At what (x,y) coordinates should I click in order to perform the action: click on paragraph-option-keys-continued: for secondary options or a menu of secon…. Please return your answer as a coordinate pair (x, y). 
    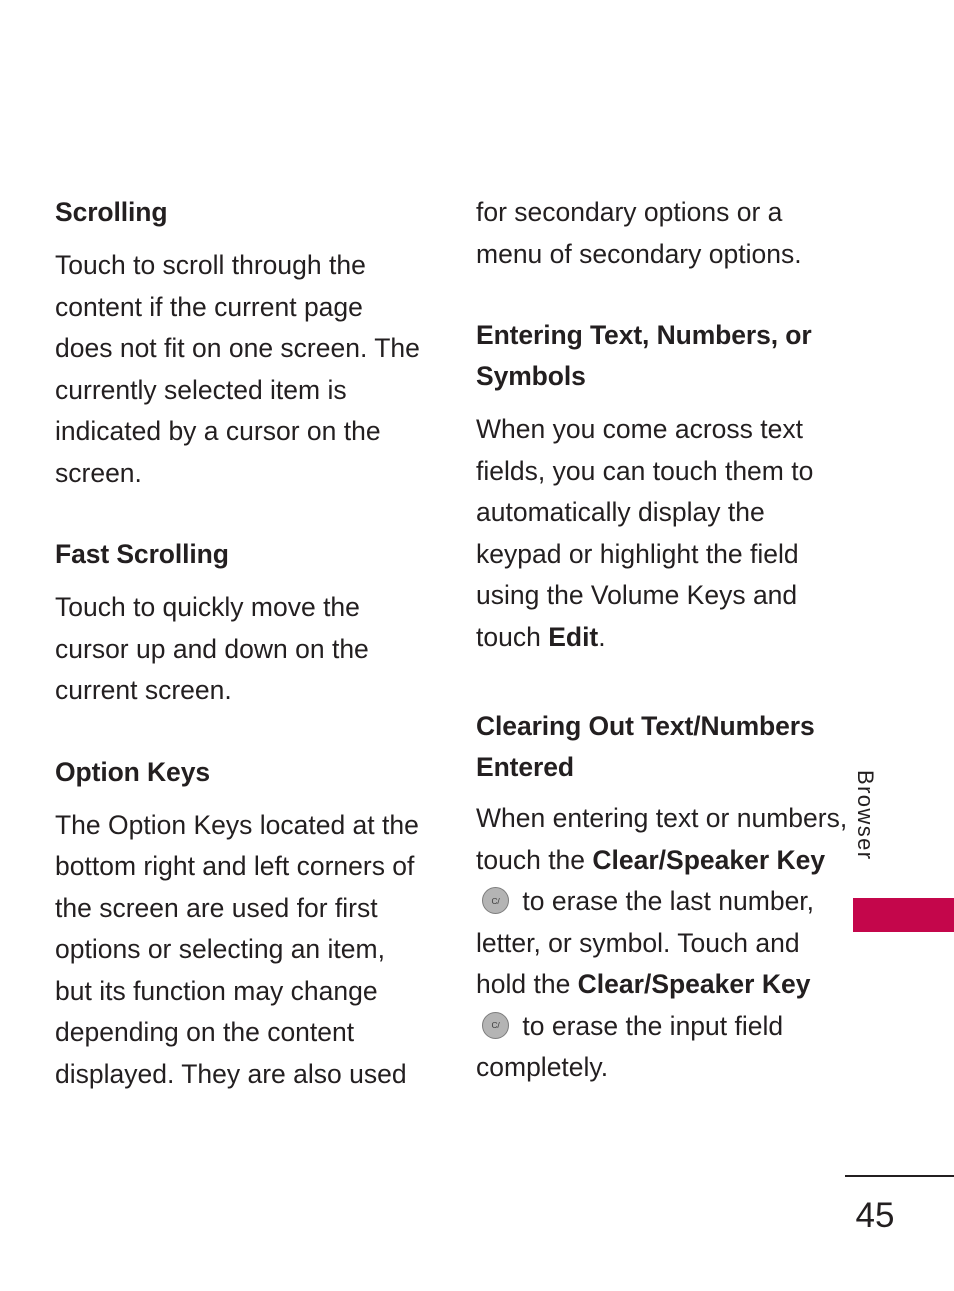
    Looking at the image, I should click on (639, 233).